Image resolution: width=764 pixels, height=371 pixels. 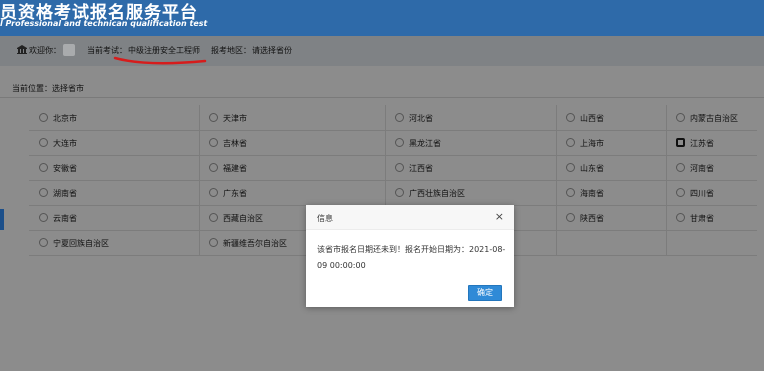 What do you see at coordinates (272, 50) in the screenshot?
I see `region-value: 请选择省份` at bounding box center [272, 50].